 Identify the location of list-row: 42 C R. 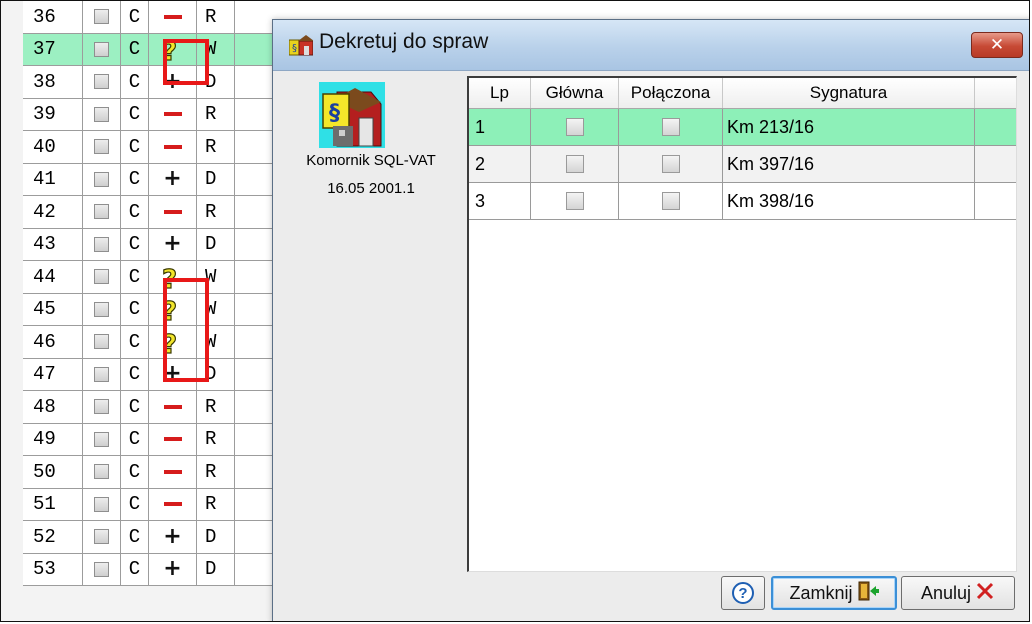
(150, 212).